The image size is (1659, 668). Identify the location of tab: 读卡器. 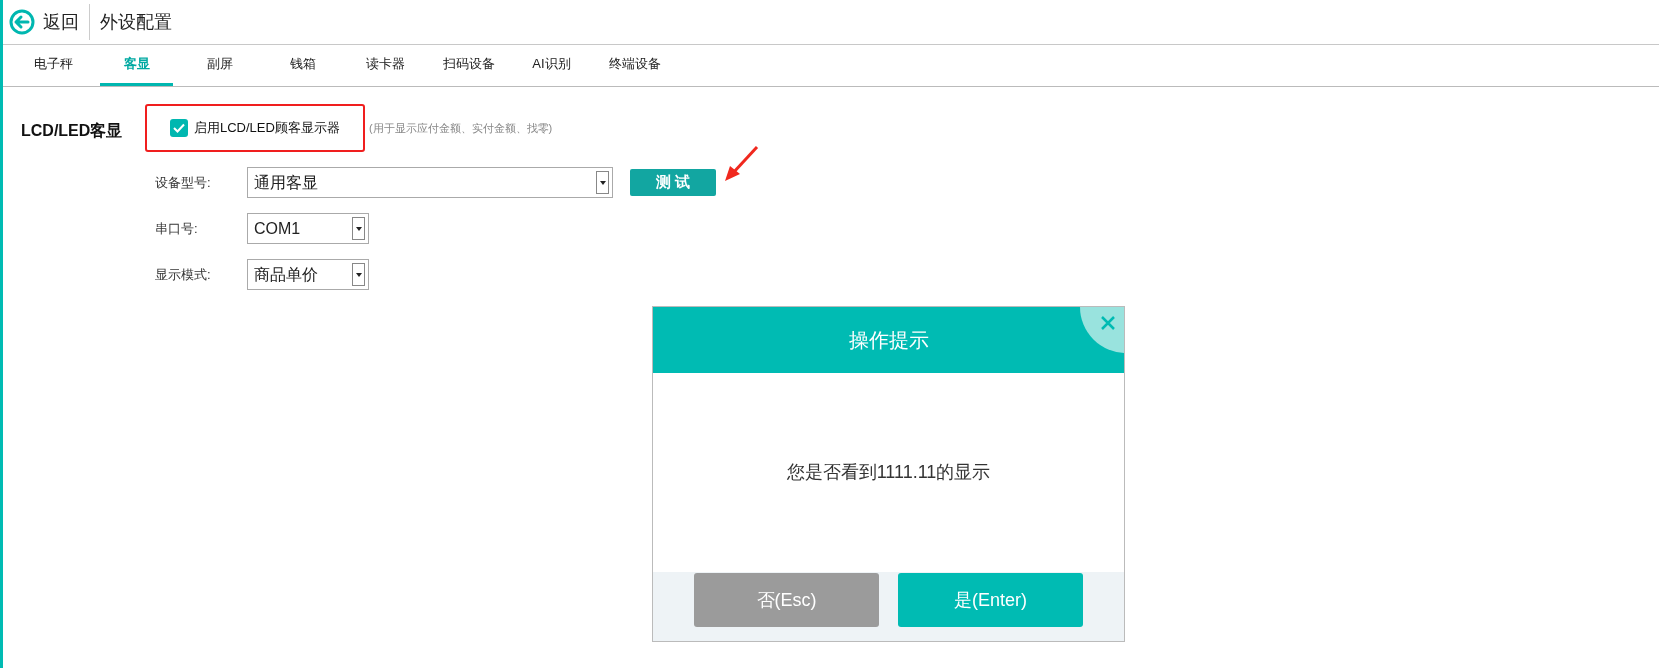
(385, 69).